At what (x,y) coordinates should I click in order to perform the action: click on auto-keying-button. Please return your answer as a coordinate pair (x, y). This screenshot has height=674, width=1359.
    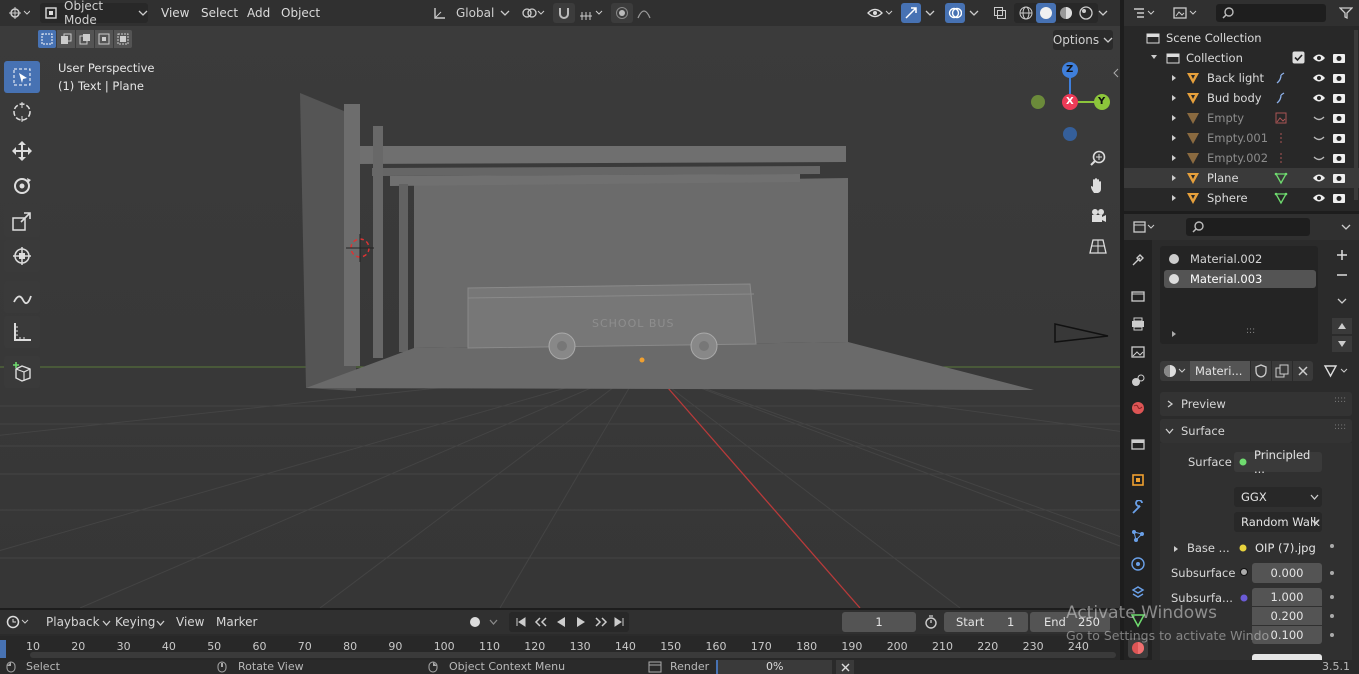
    Looking at the image, I should click on (475, 622).